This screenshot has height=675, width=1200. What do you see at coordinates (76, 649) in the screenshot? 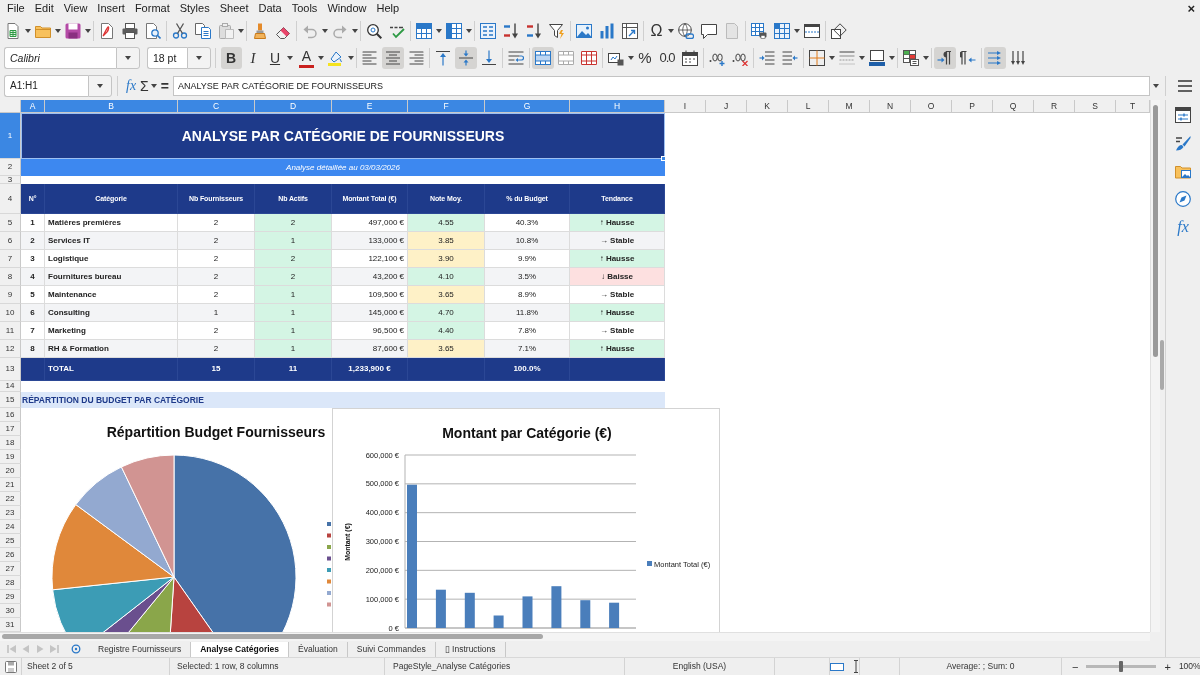
I see `add-sheet-icon` at bounding box center [76, 649].